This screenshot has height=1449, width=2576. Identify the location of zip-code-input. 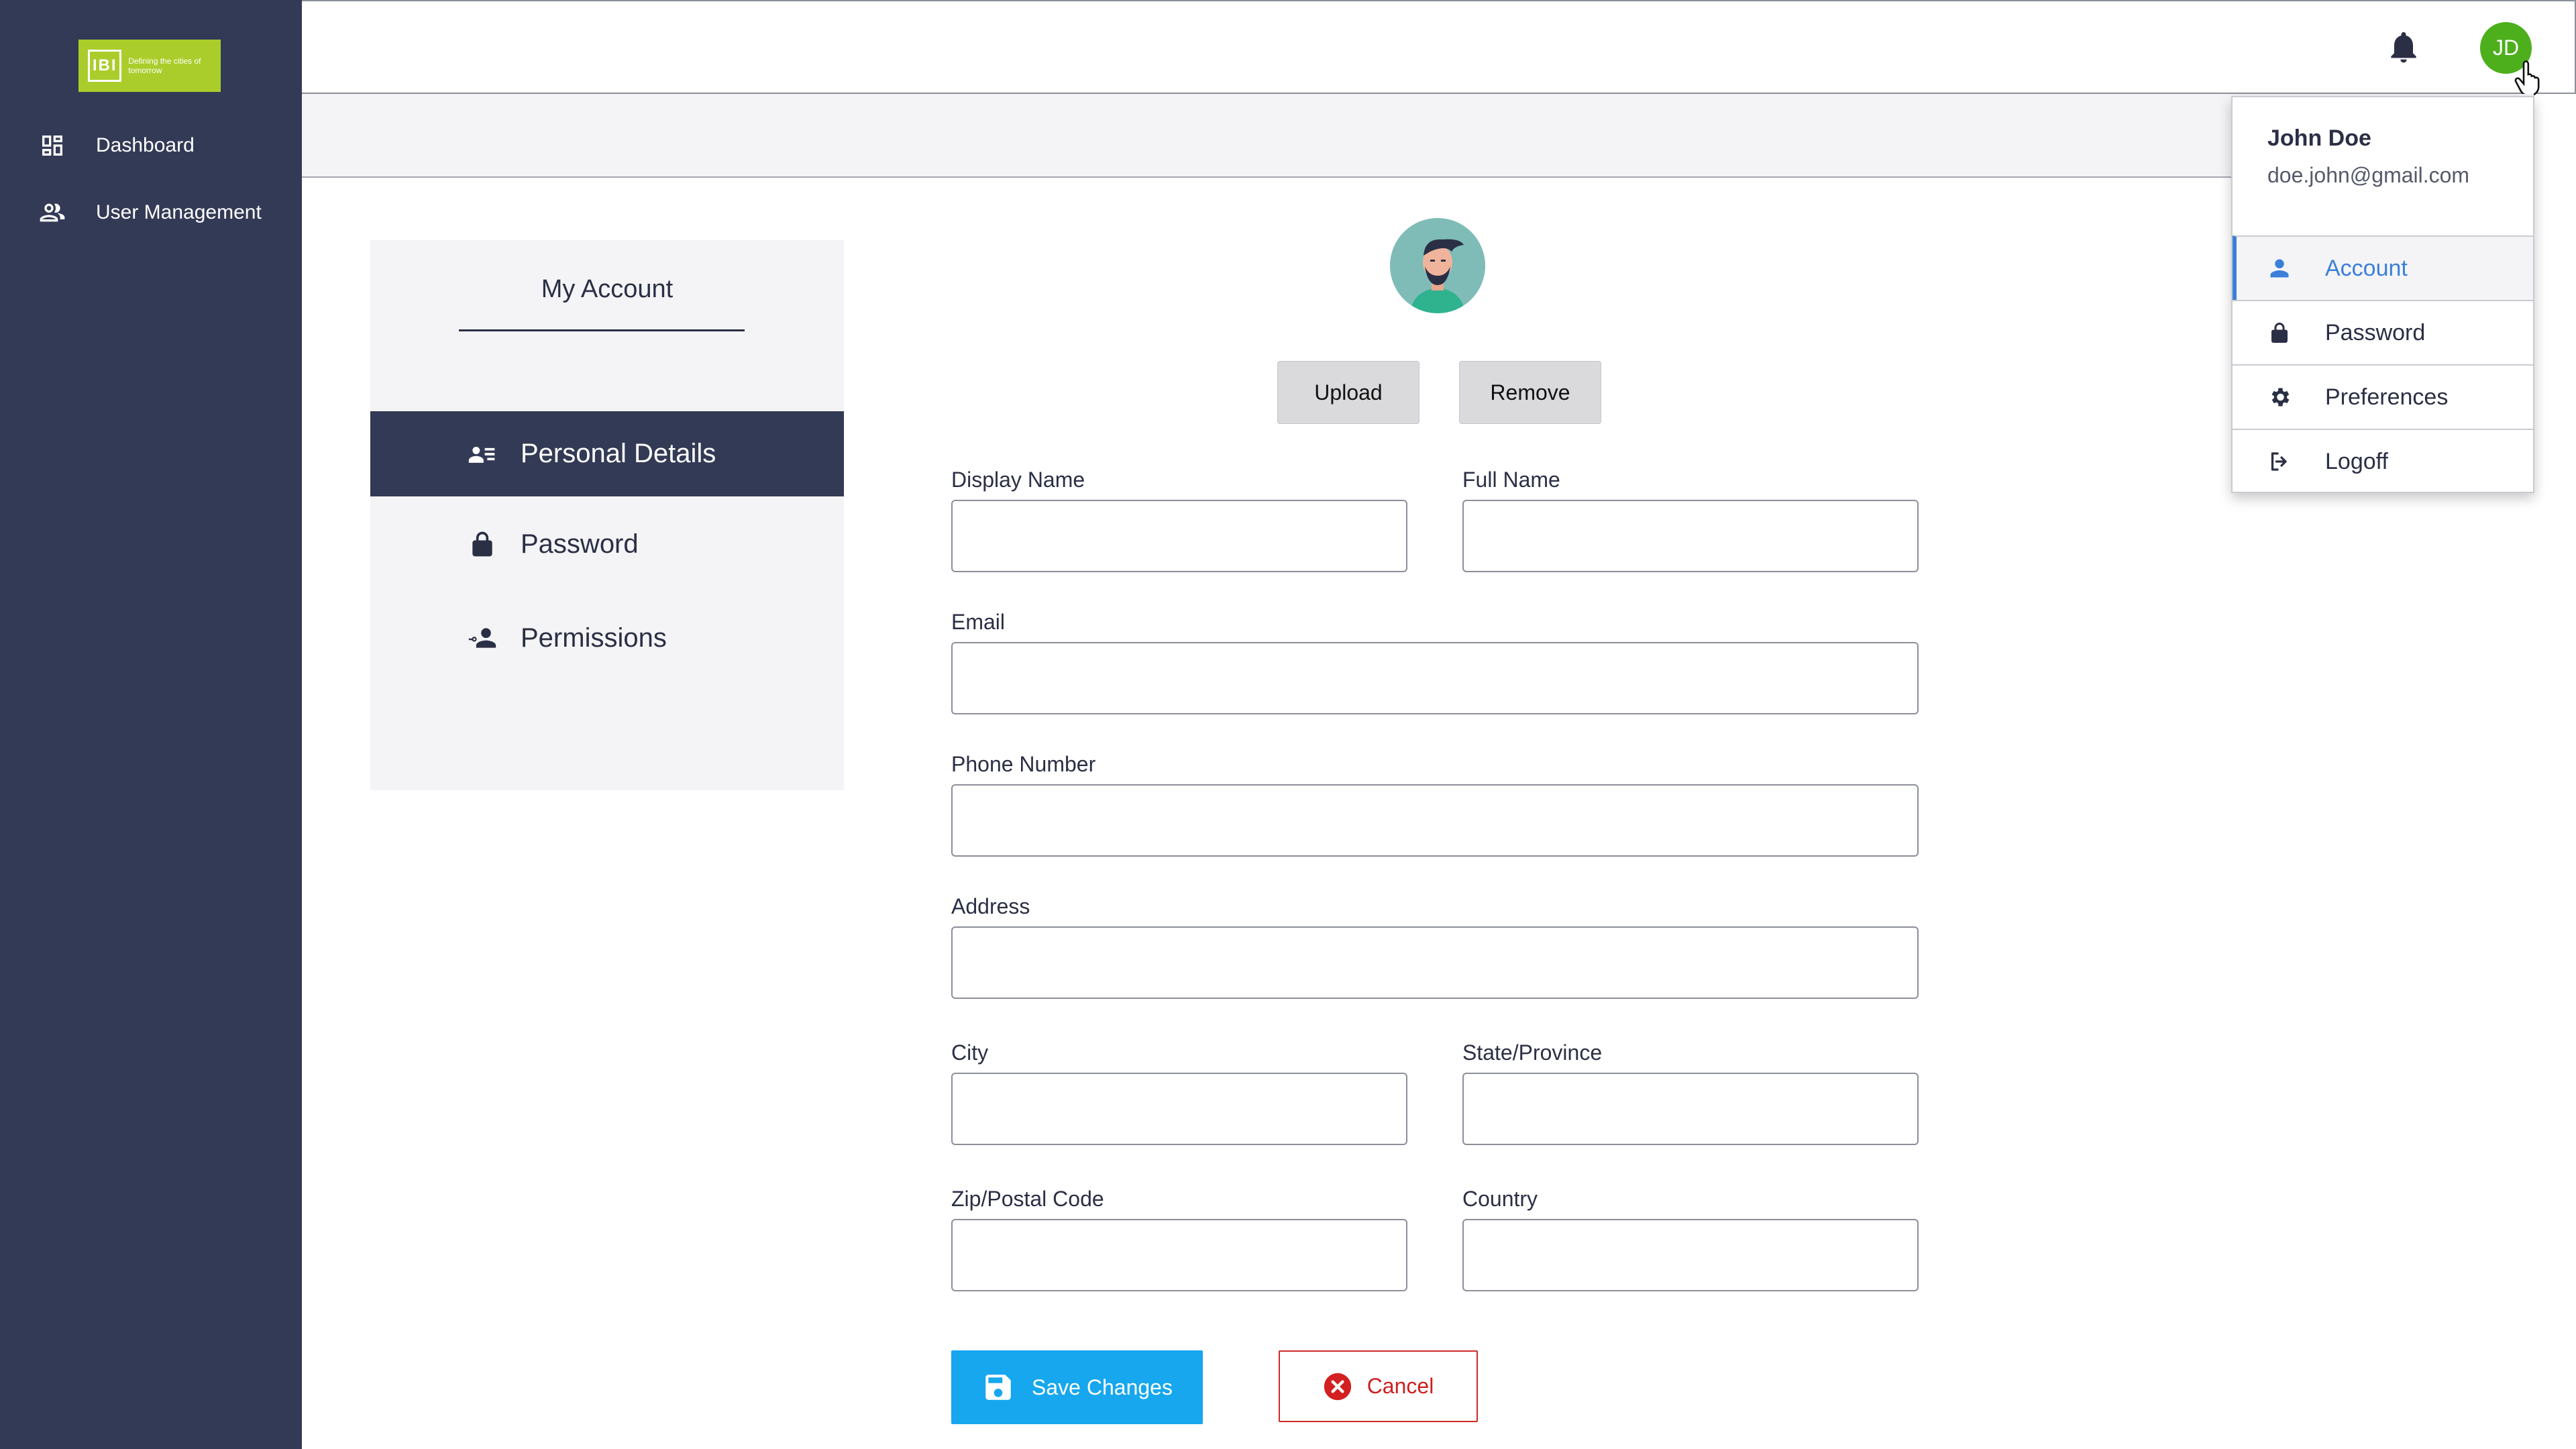
(1179, 1255).